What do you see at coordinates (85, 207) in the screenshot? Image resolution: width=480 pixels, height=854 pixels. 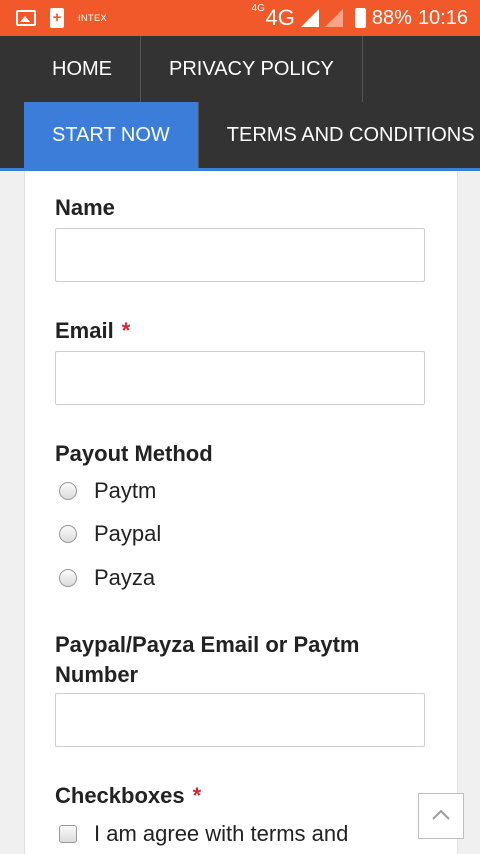 I see `name-label: Name` at bounding box center [85, 207].